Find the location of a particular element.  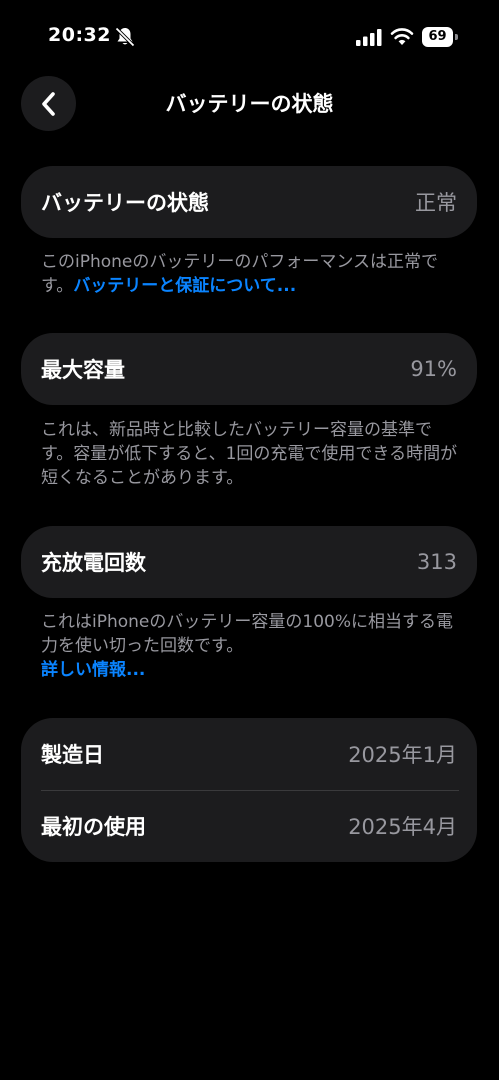

wifi-icon is located at coordinates (402, 36).